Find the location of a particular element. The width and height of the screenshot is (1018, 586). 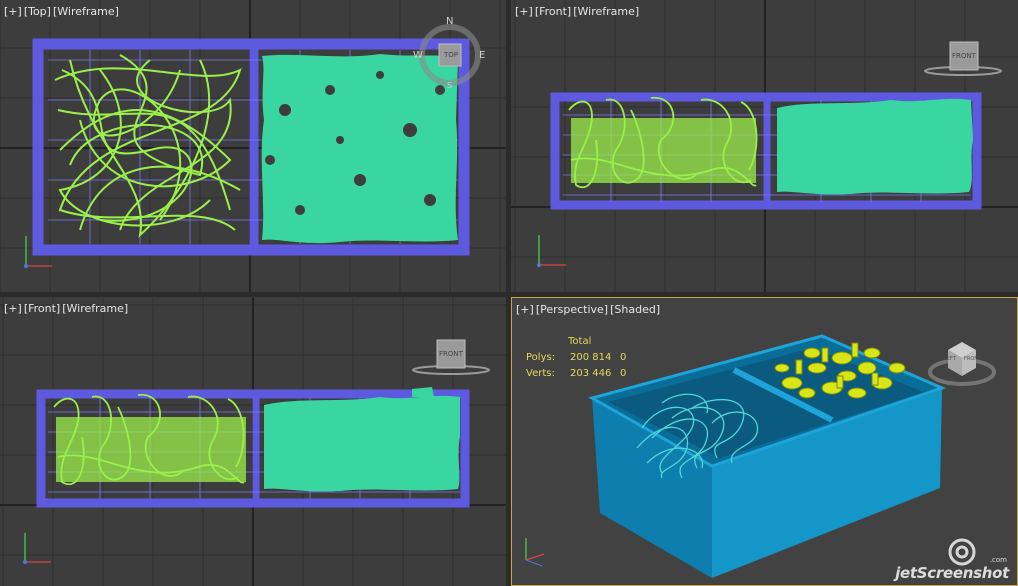

stats-verts-selected: 0 is located at coordinates (623, 373).